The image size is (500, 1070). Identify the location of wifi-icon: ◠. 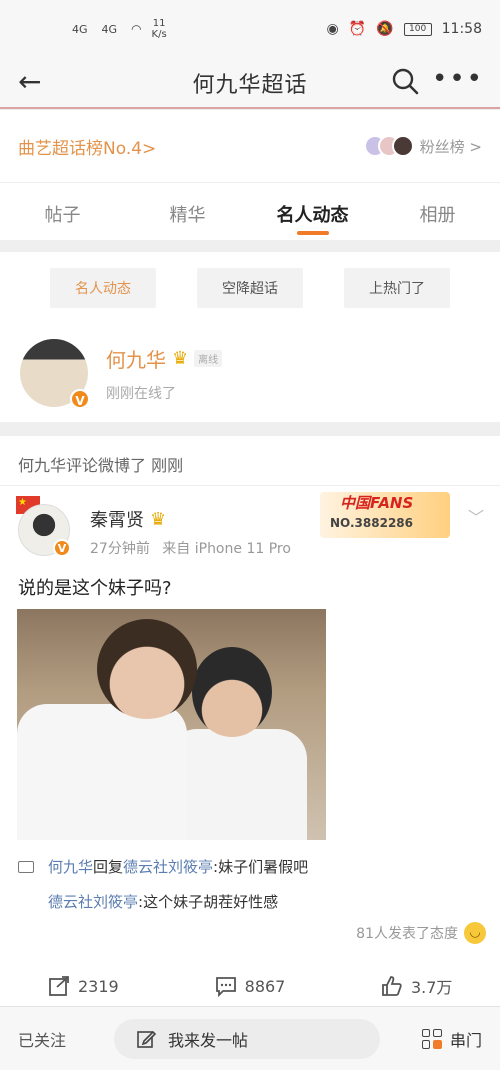
(136, 29).